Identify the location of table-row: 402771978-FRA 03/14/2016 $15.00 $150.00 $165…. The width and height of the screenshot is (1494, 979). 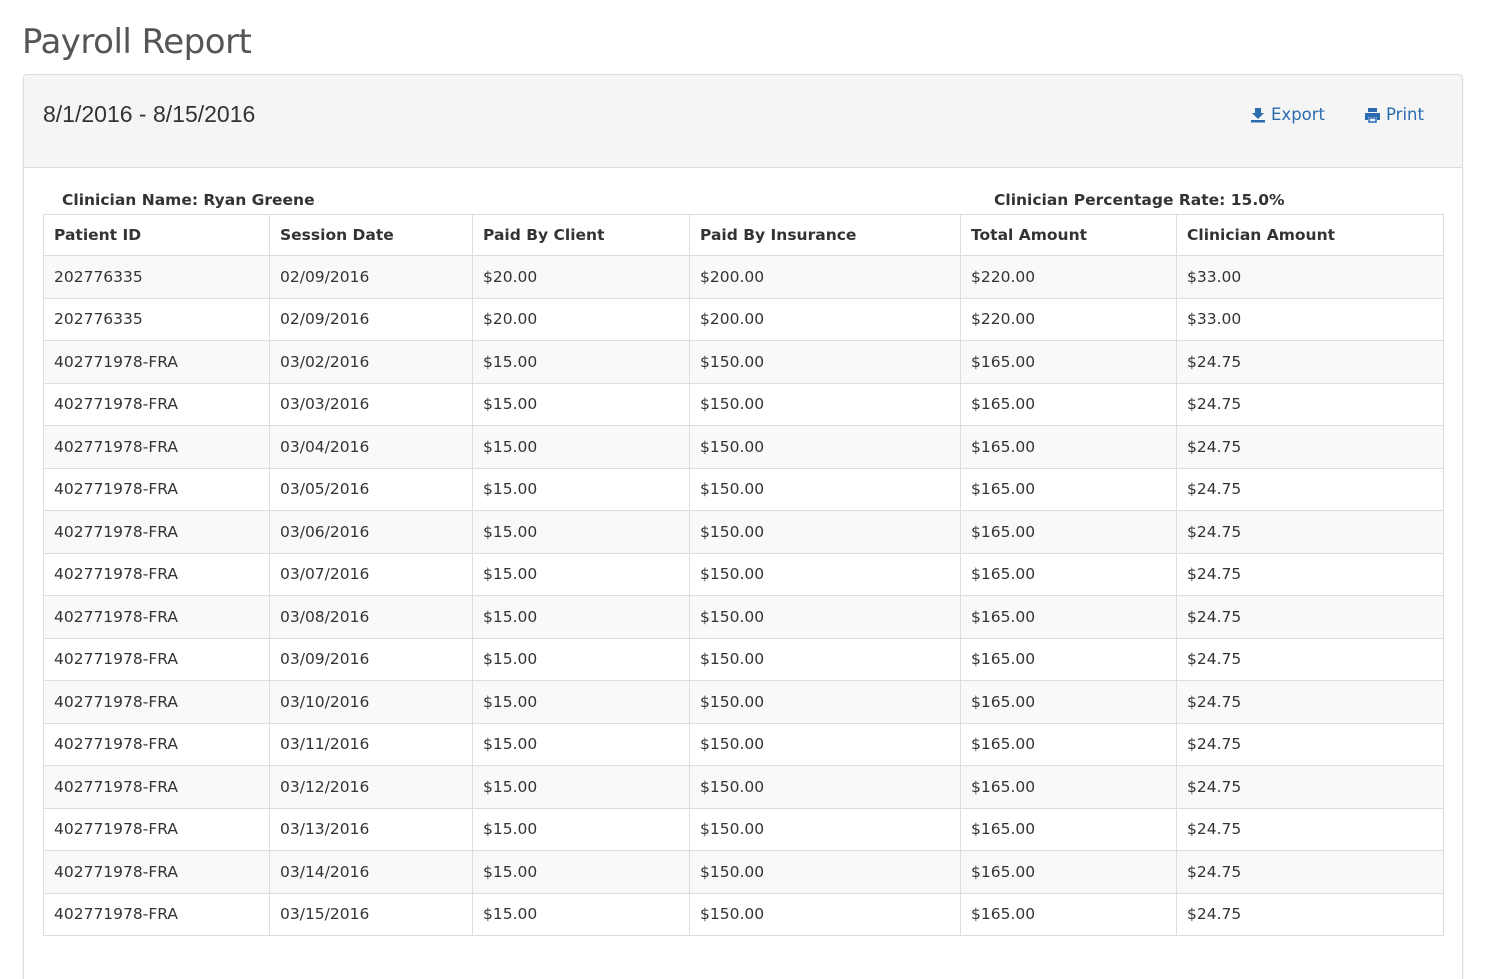
(743, 872).